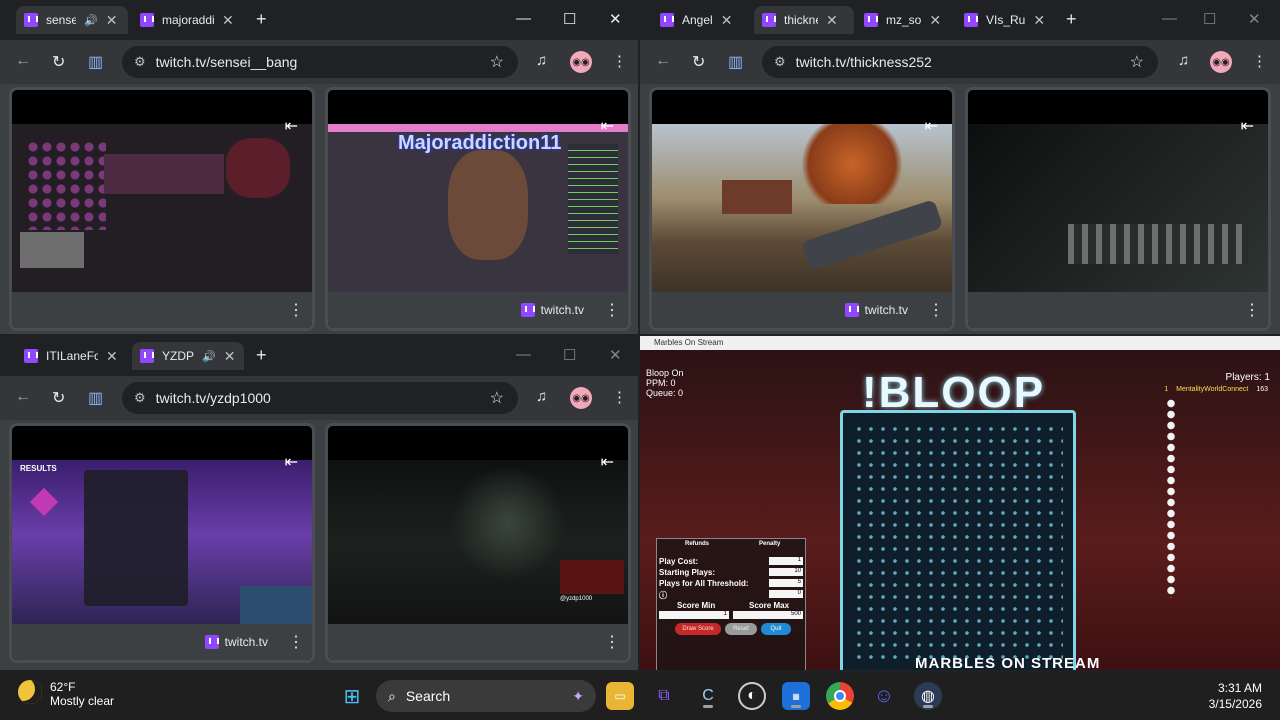 The height and width of the screenshot is (720, 1280). Describe the element at coordinates (786, 561) in the screenshot. I see `play-cost-input: 1` at that location.